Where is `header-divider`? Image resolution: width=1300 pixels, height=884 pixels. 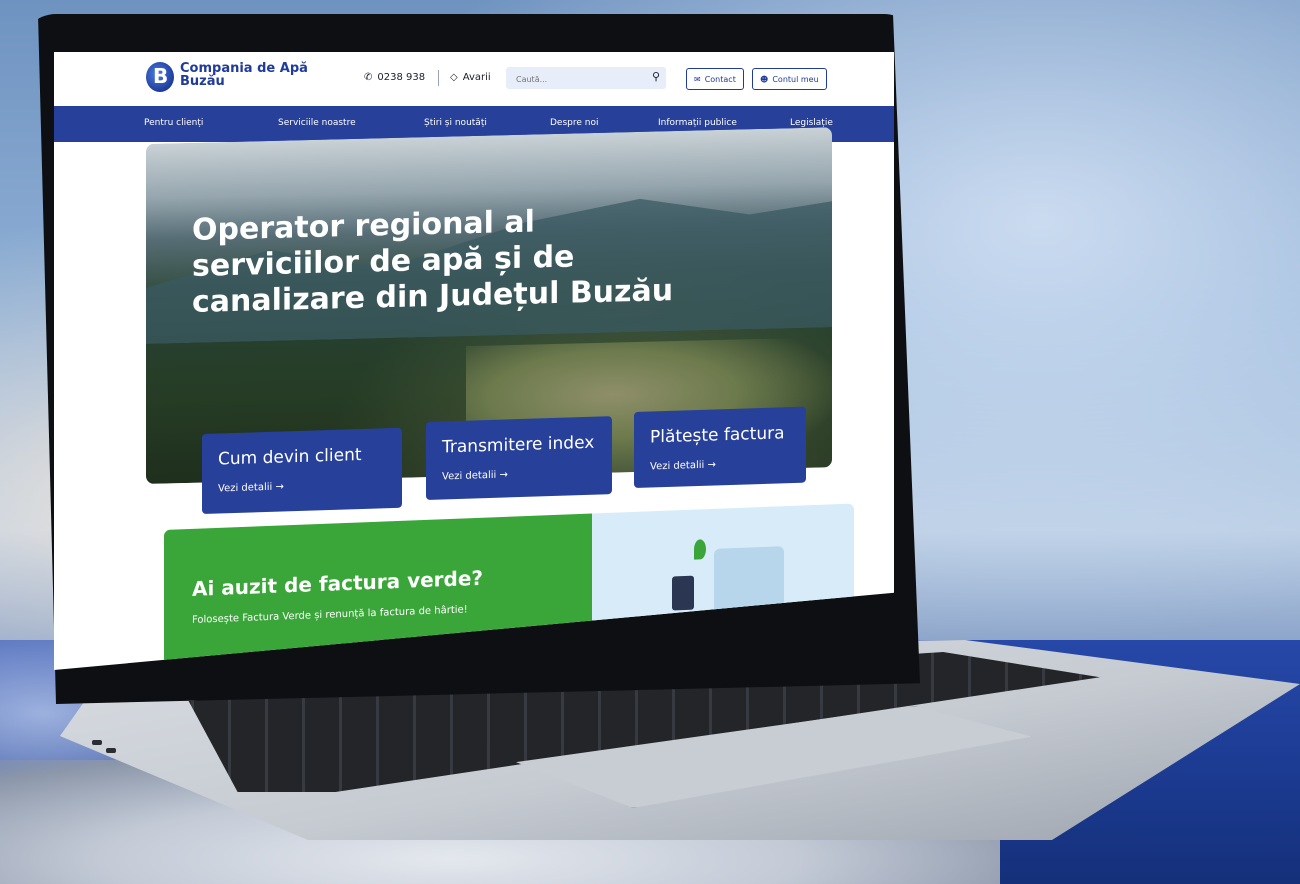
header-divider is located at coordinates (438, 78).